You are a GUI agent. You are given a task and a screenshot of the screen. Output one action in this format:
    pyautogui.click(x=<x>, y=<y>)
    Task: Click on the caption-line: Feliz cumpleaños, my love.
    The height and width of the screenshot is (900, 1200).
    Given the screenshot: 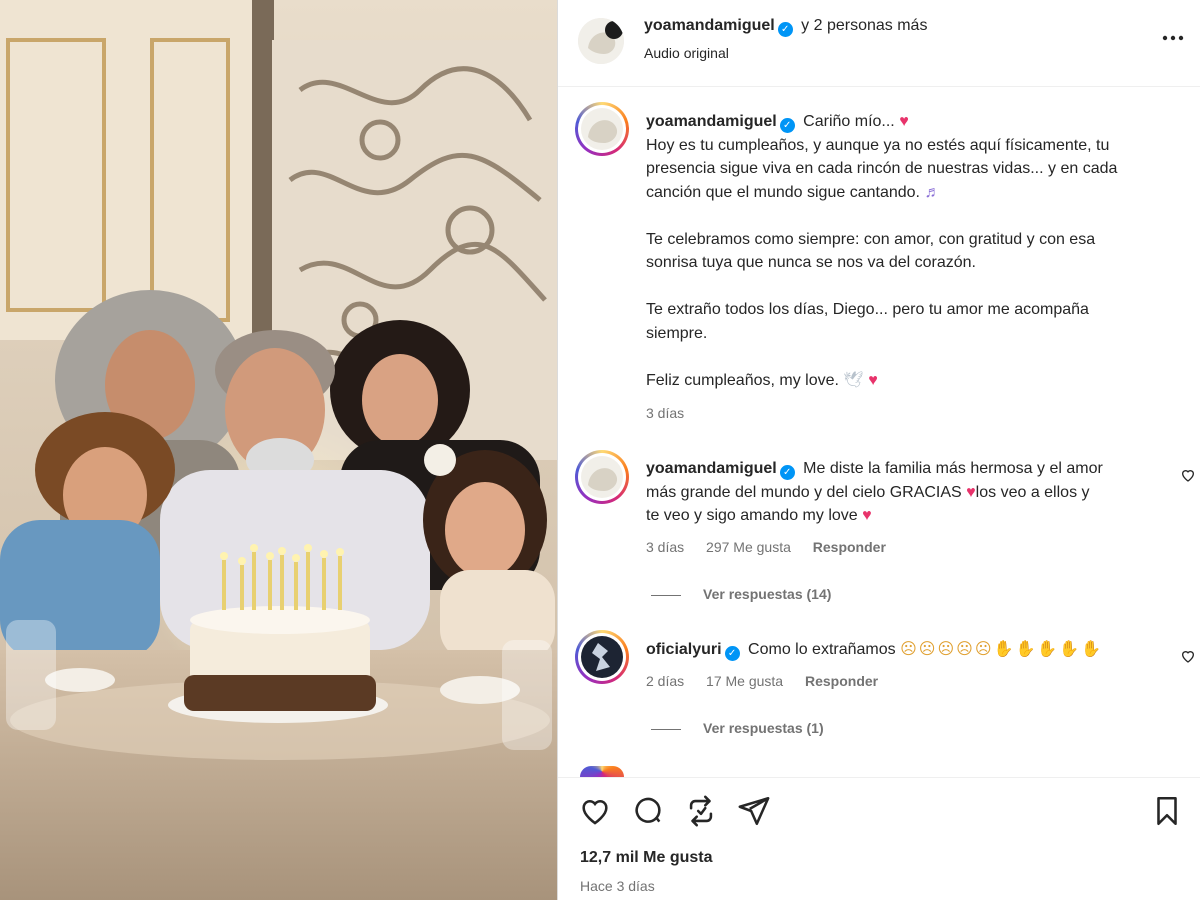 What is the action you would take?
    pyautogui.click(x=742, y=380)
    